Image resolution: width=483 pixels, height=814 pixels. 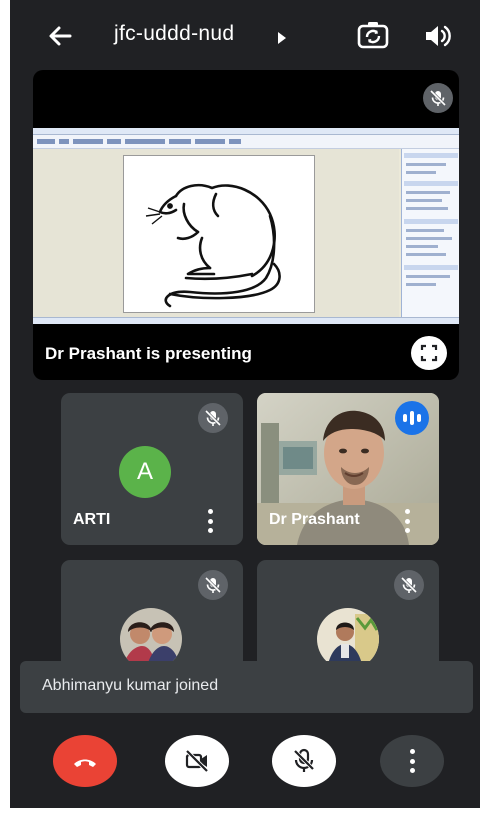 I want to click on hang-up-button, so click(x=85, y=761).